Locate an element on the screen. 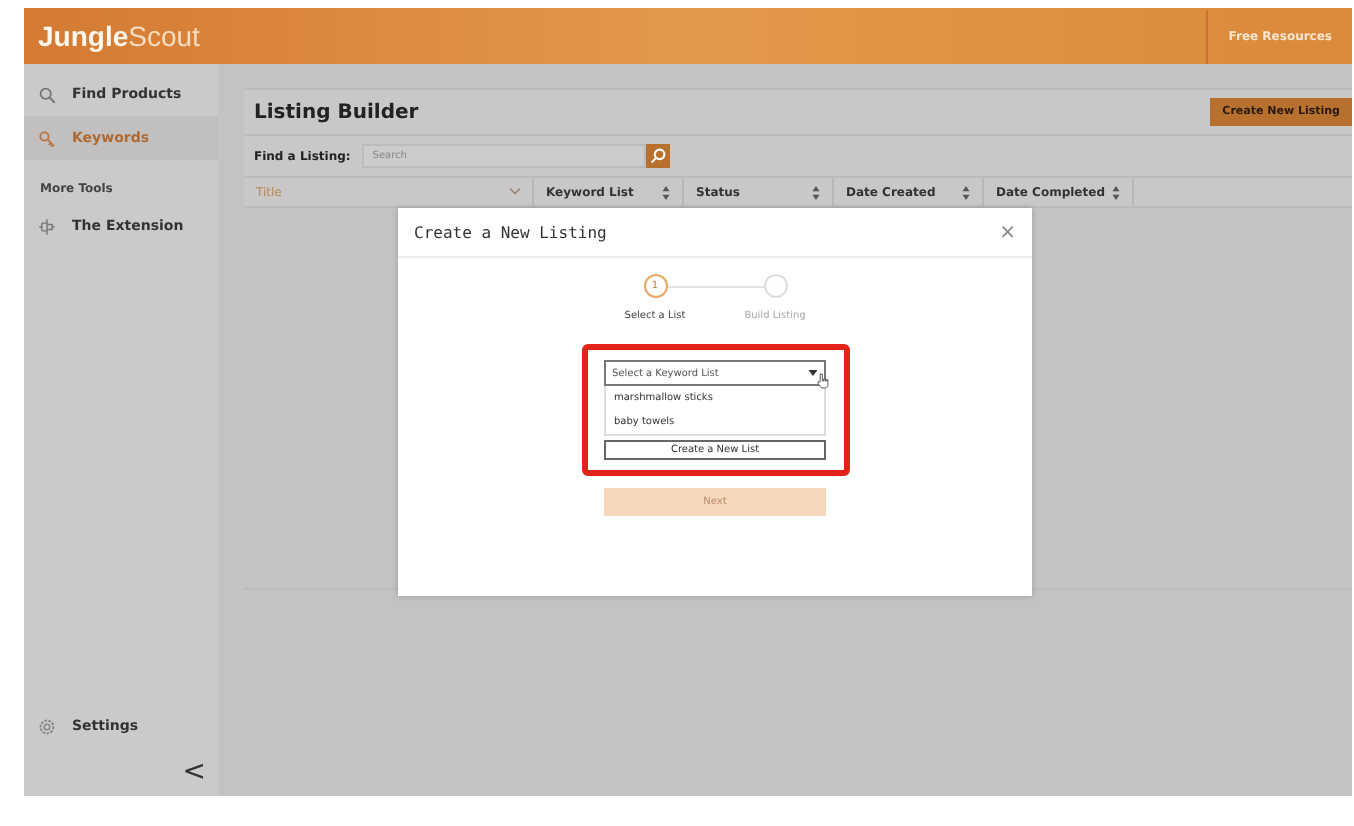 Image resolution: width=1354 pixels, height=826 pixels. search-button is located at coordinates (658, 156).